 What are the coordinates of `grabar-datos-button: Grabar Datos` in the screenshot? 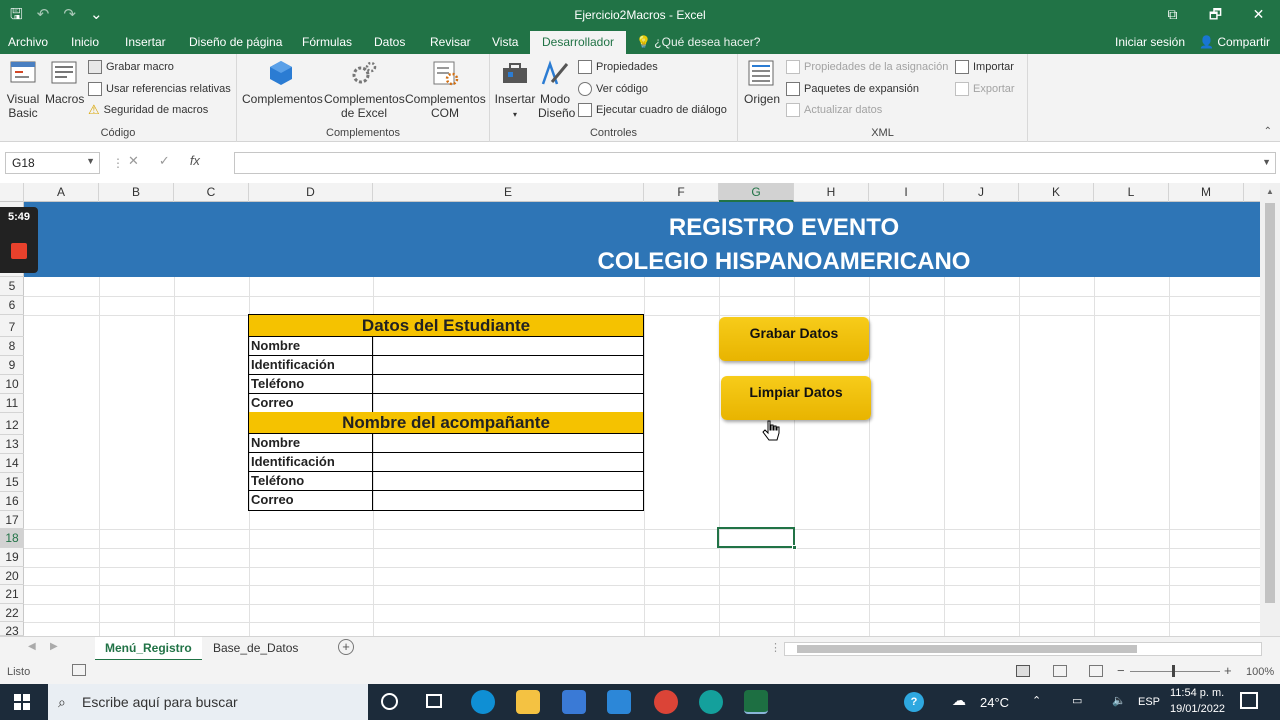 It's located at (794, 339).